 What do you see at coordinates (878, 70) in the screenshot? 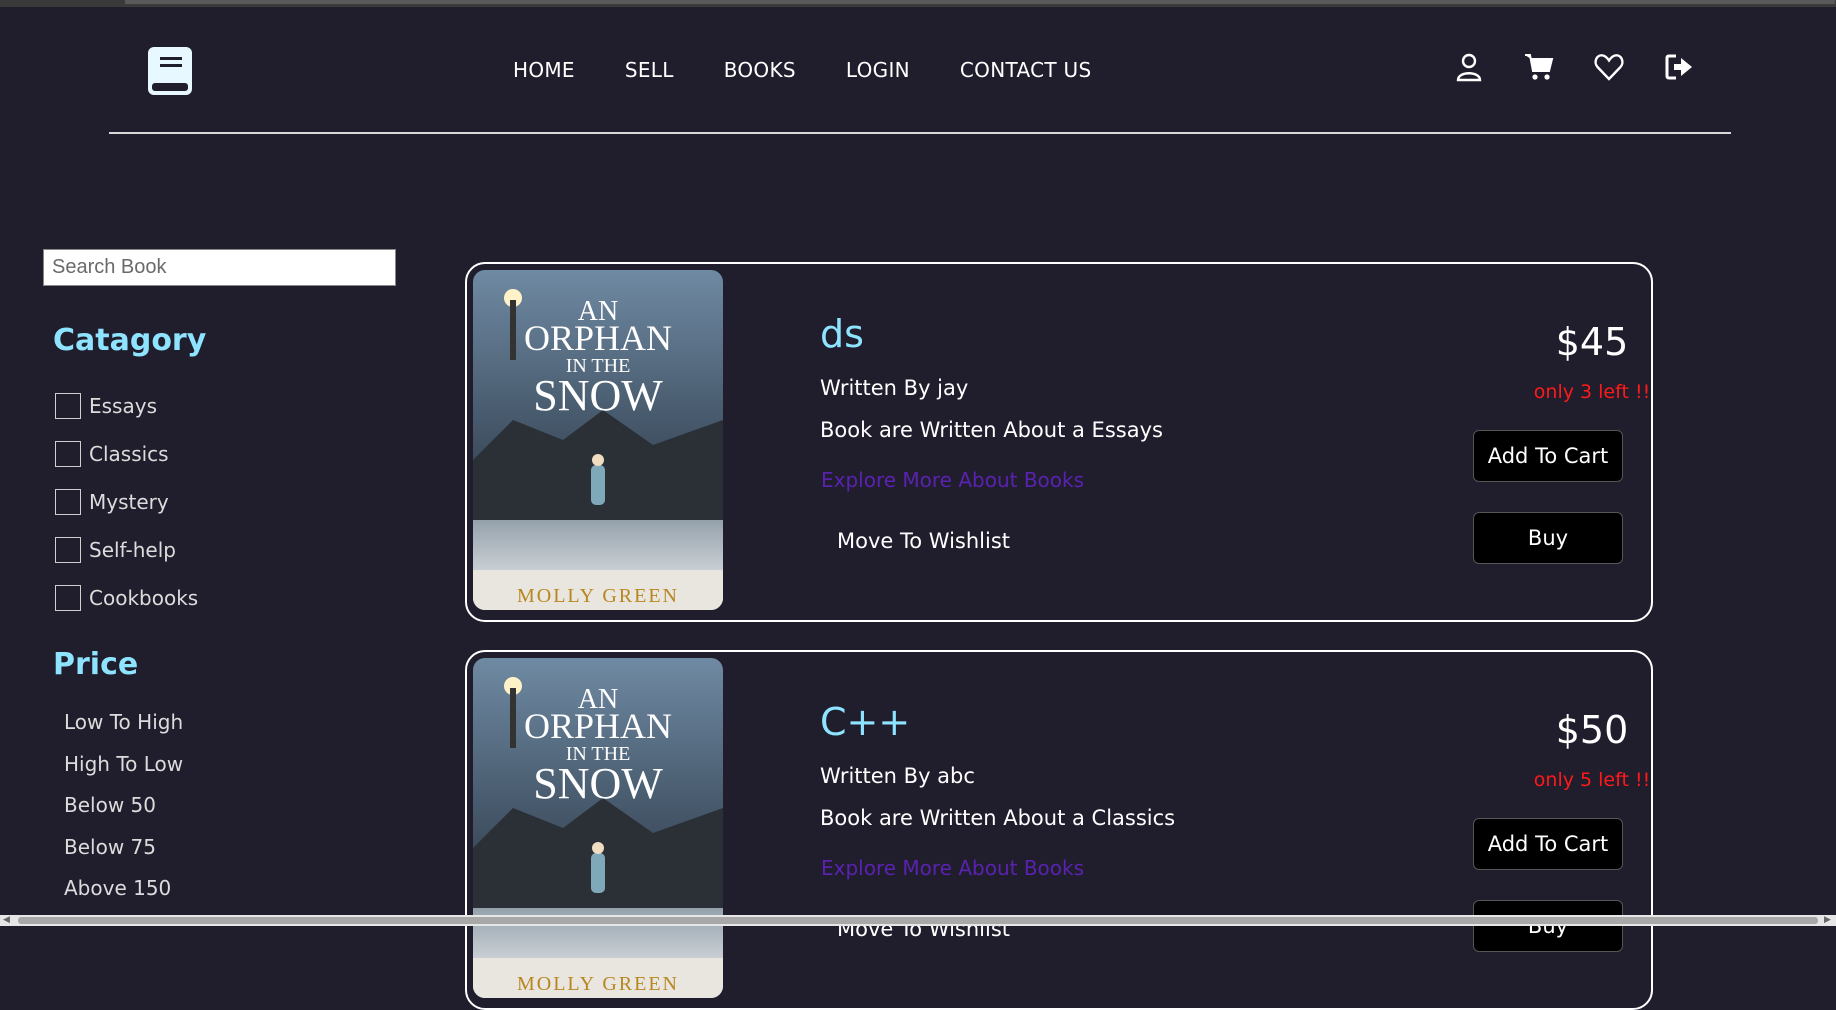
I see `nav-login: LOGIN` at bounding box center [878, 70].